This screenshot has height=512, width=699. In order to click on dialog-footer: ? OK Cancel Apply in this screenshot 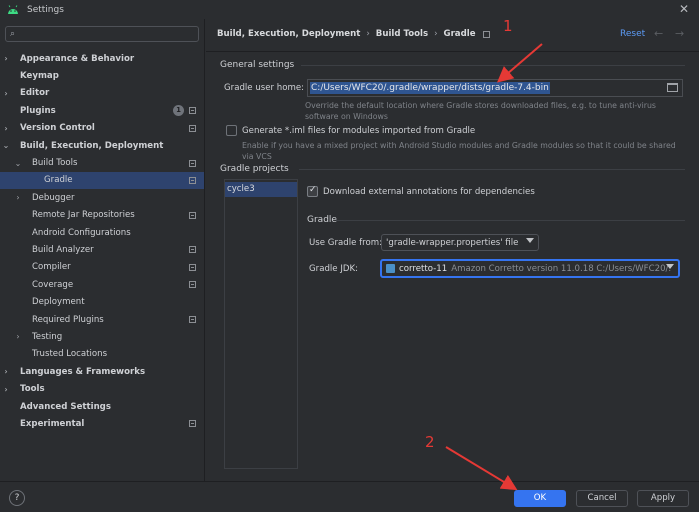, I will do `click(349, 496)`.